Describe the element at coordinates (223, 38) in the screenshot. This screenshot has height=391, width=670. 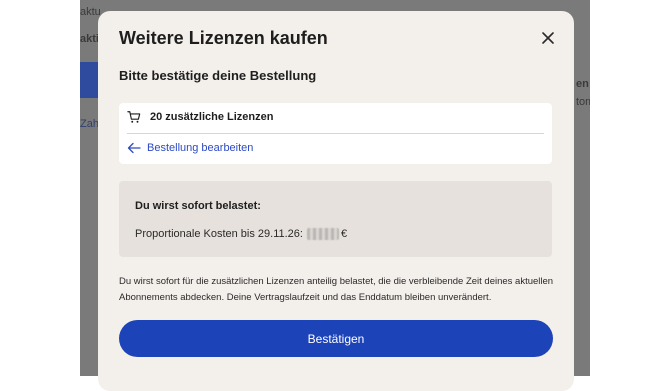
I see `dialog-title: Weitere Lizenzen kaufen` at that location.